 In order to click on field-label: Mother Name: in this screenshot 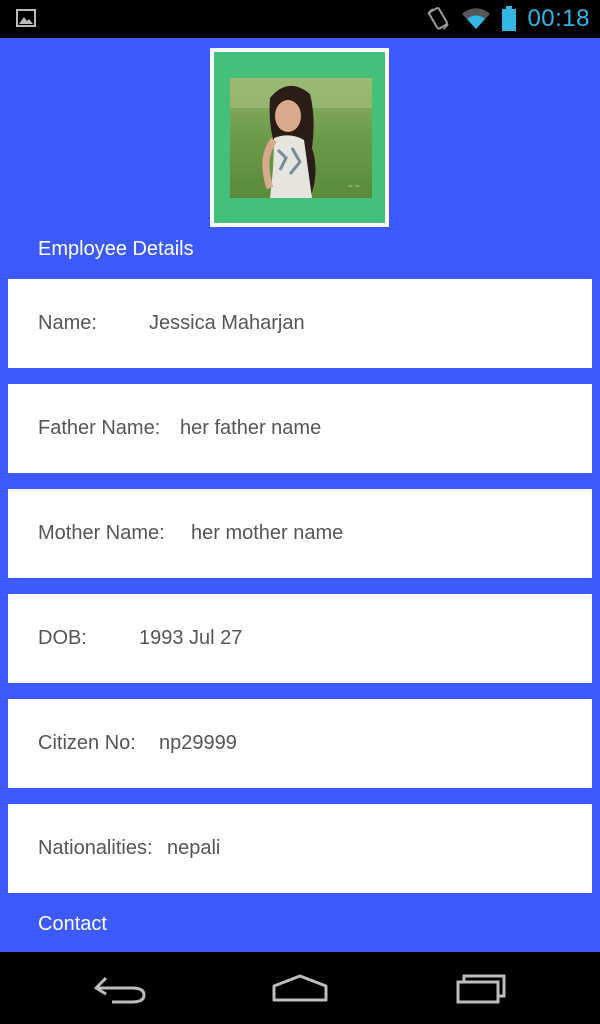, I will do `click(101, 533)`.